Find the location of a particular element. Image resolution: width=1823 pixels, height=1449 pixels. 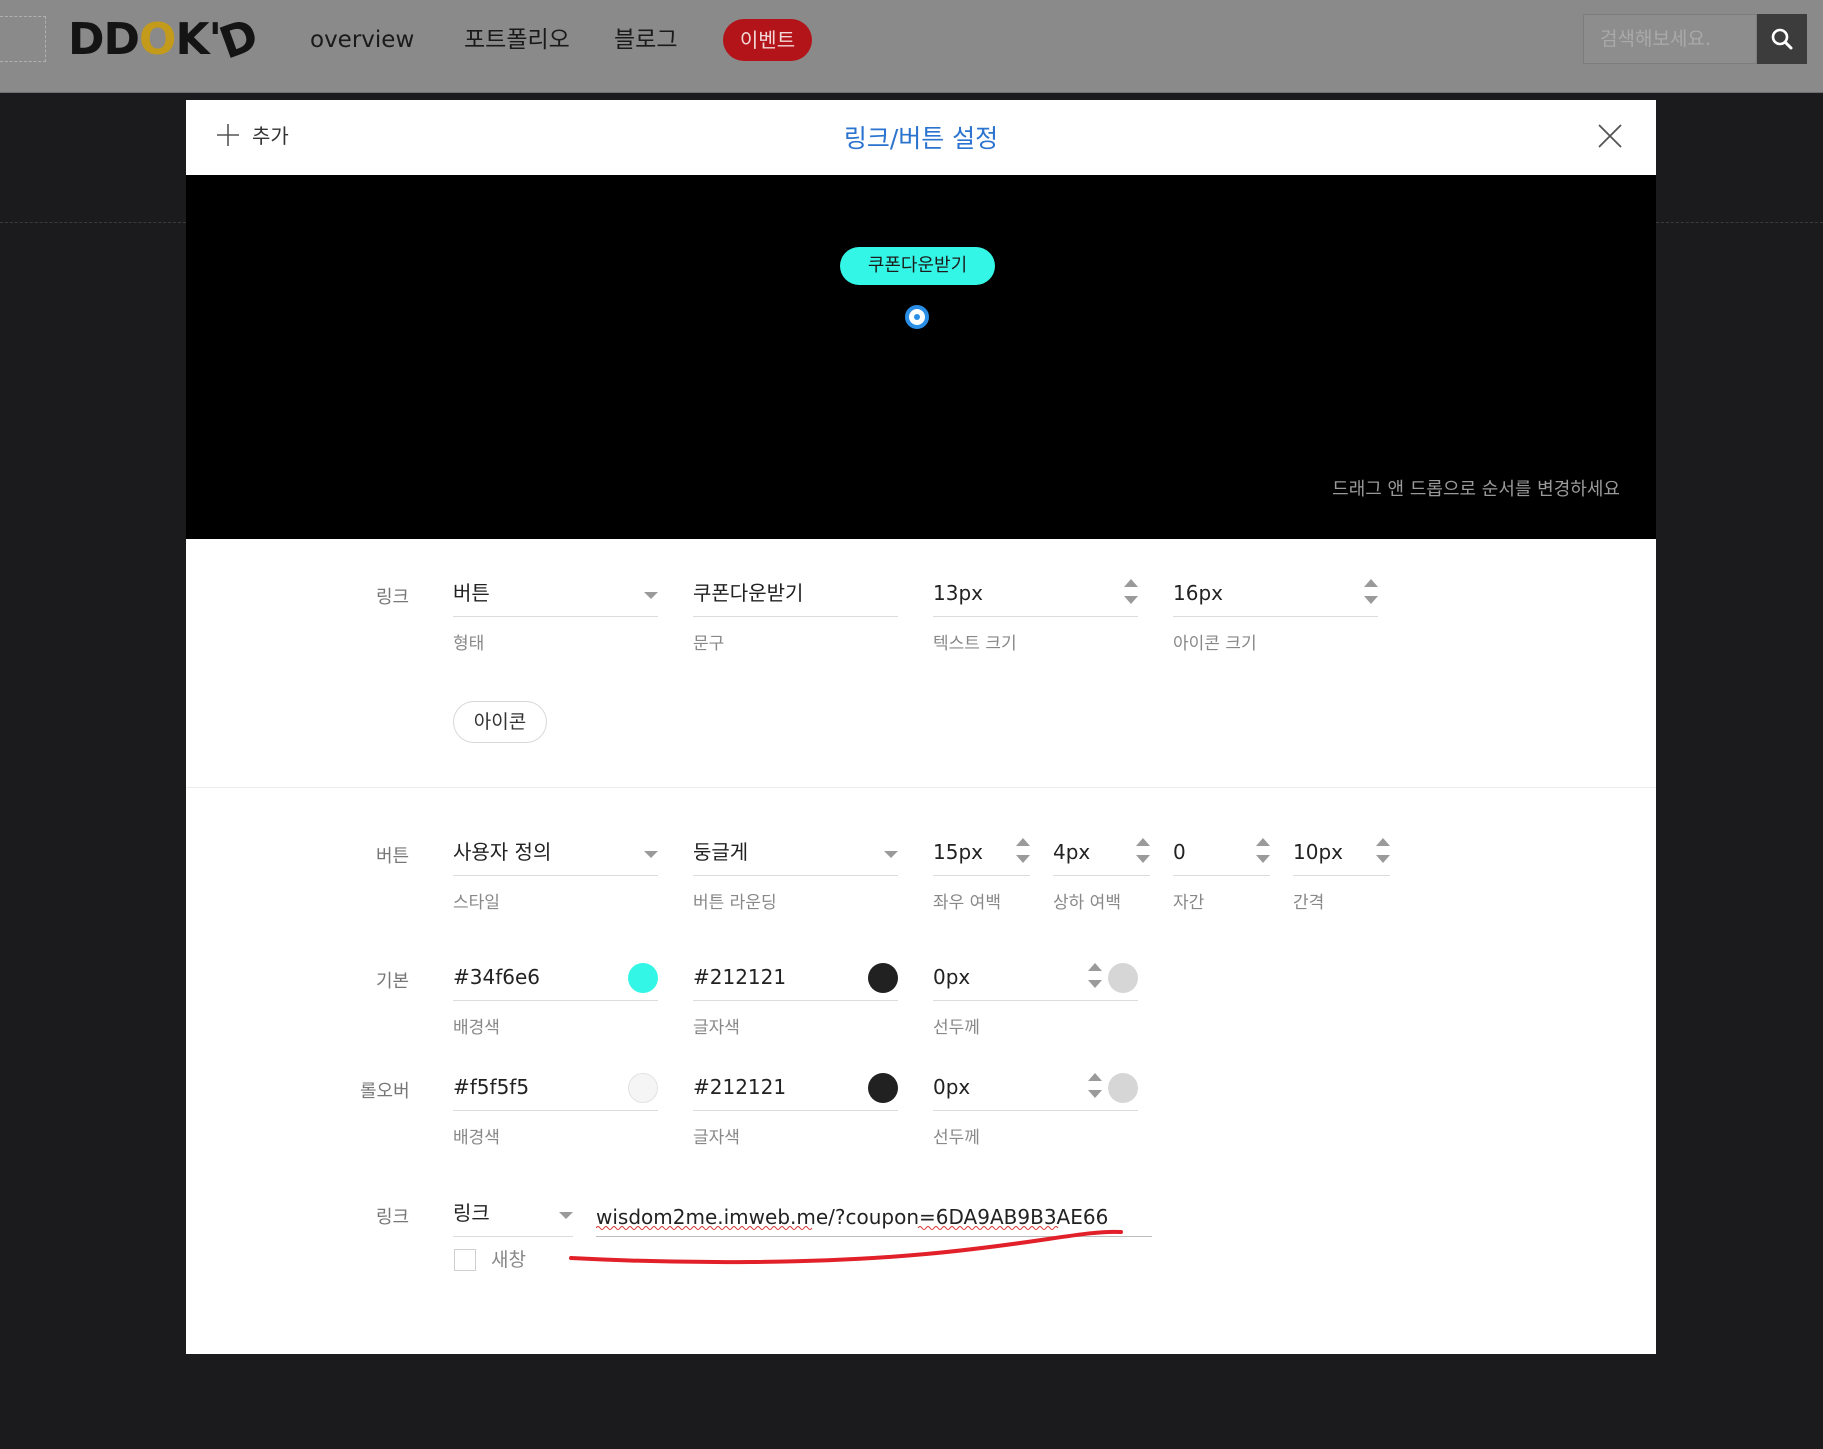

h-padding-label: 좌우 여백 is located at coordinates (967, 903).